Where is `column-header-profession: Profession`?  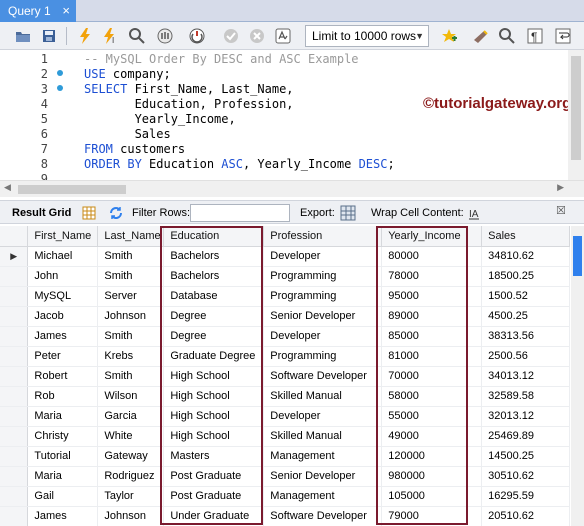 column-header-profession: Profession is located at coordinates (323, 236).